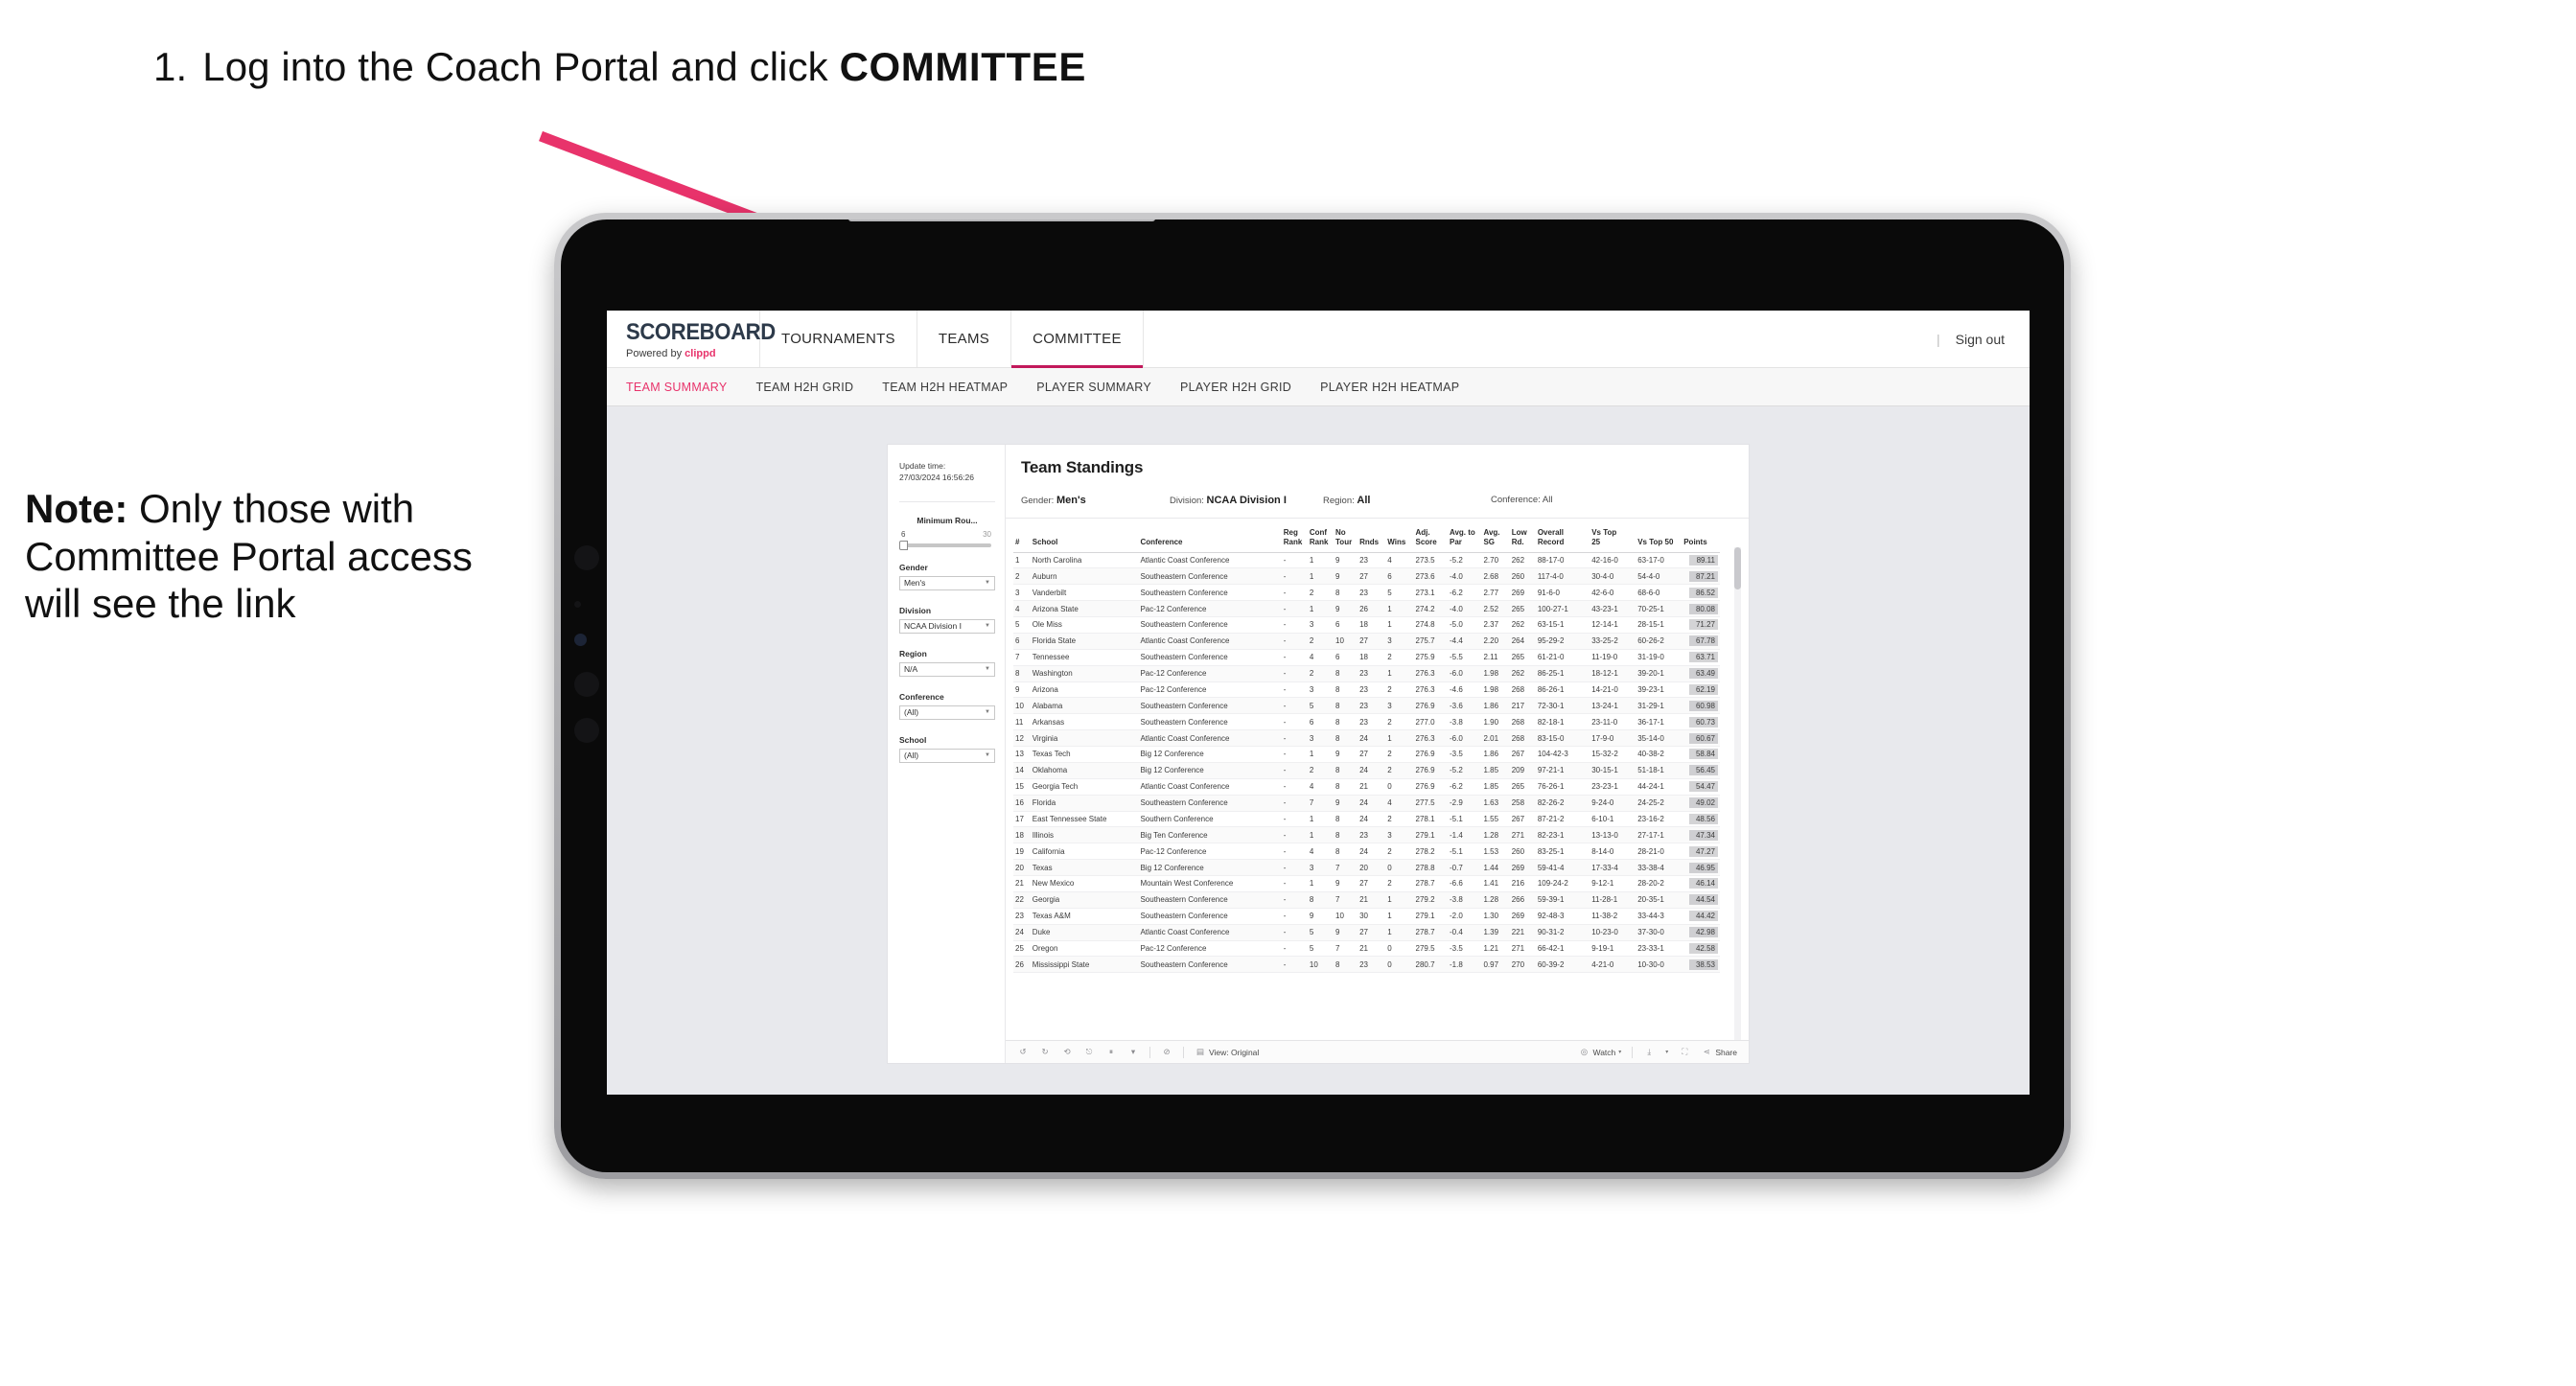 The height and width of the screenshot is (1386, 2576). I want to click on cell-school: Texas A&M, so click(1085, 917).